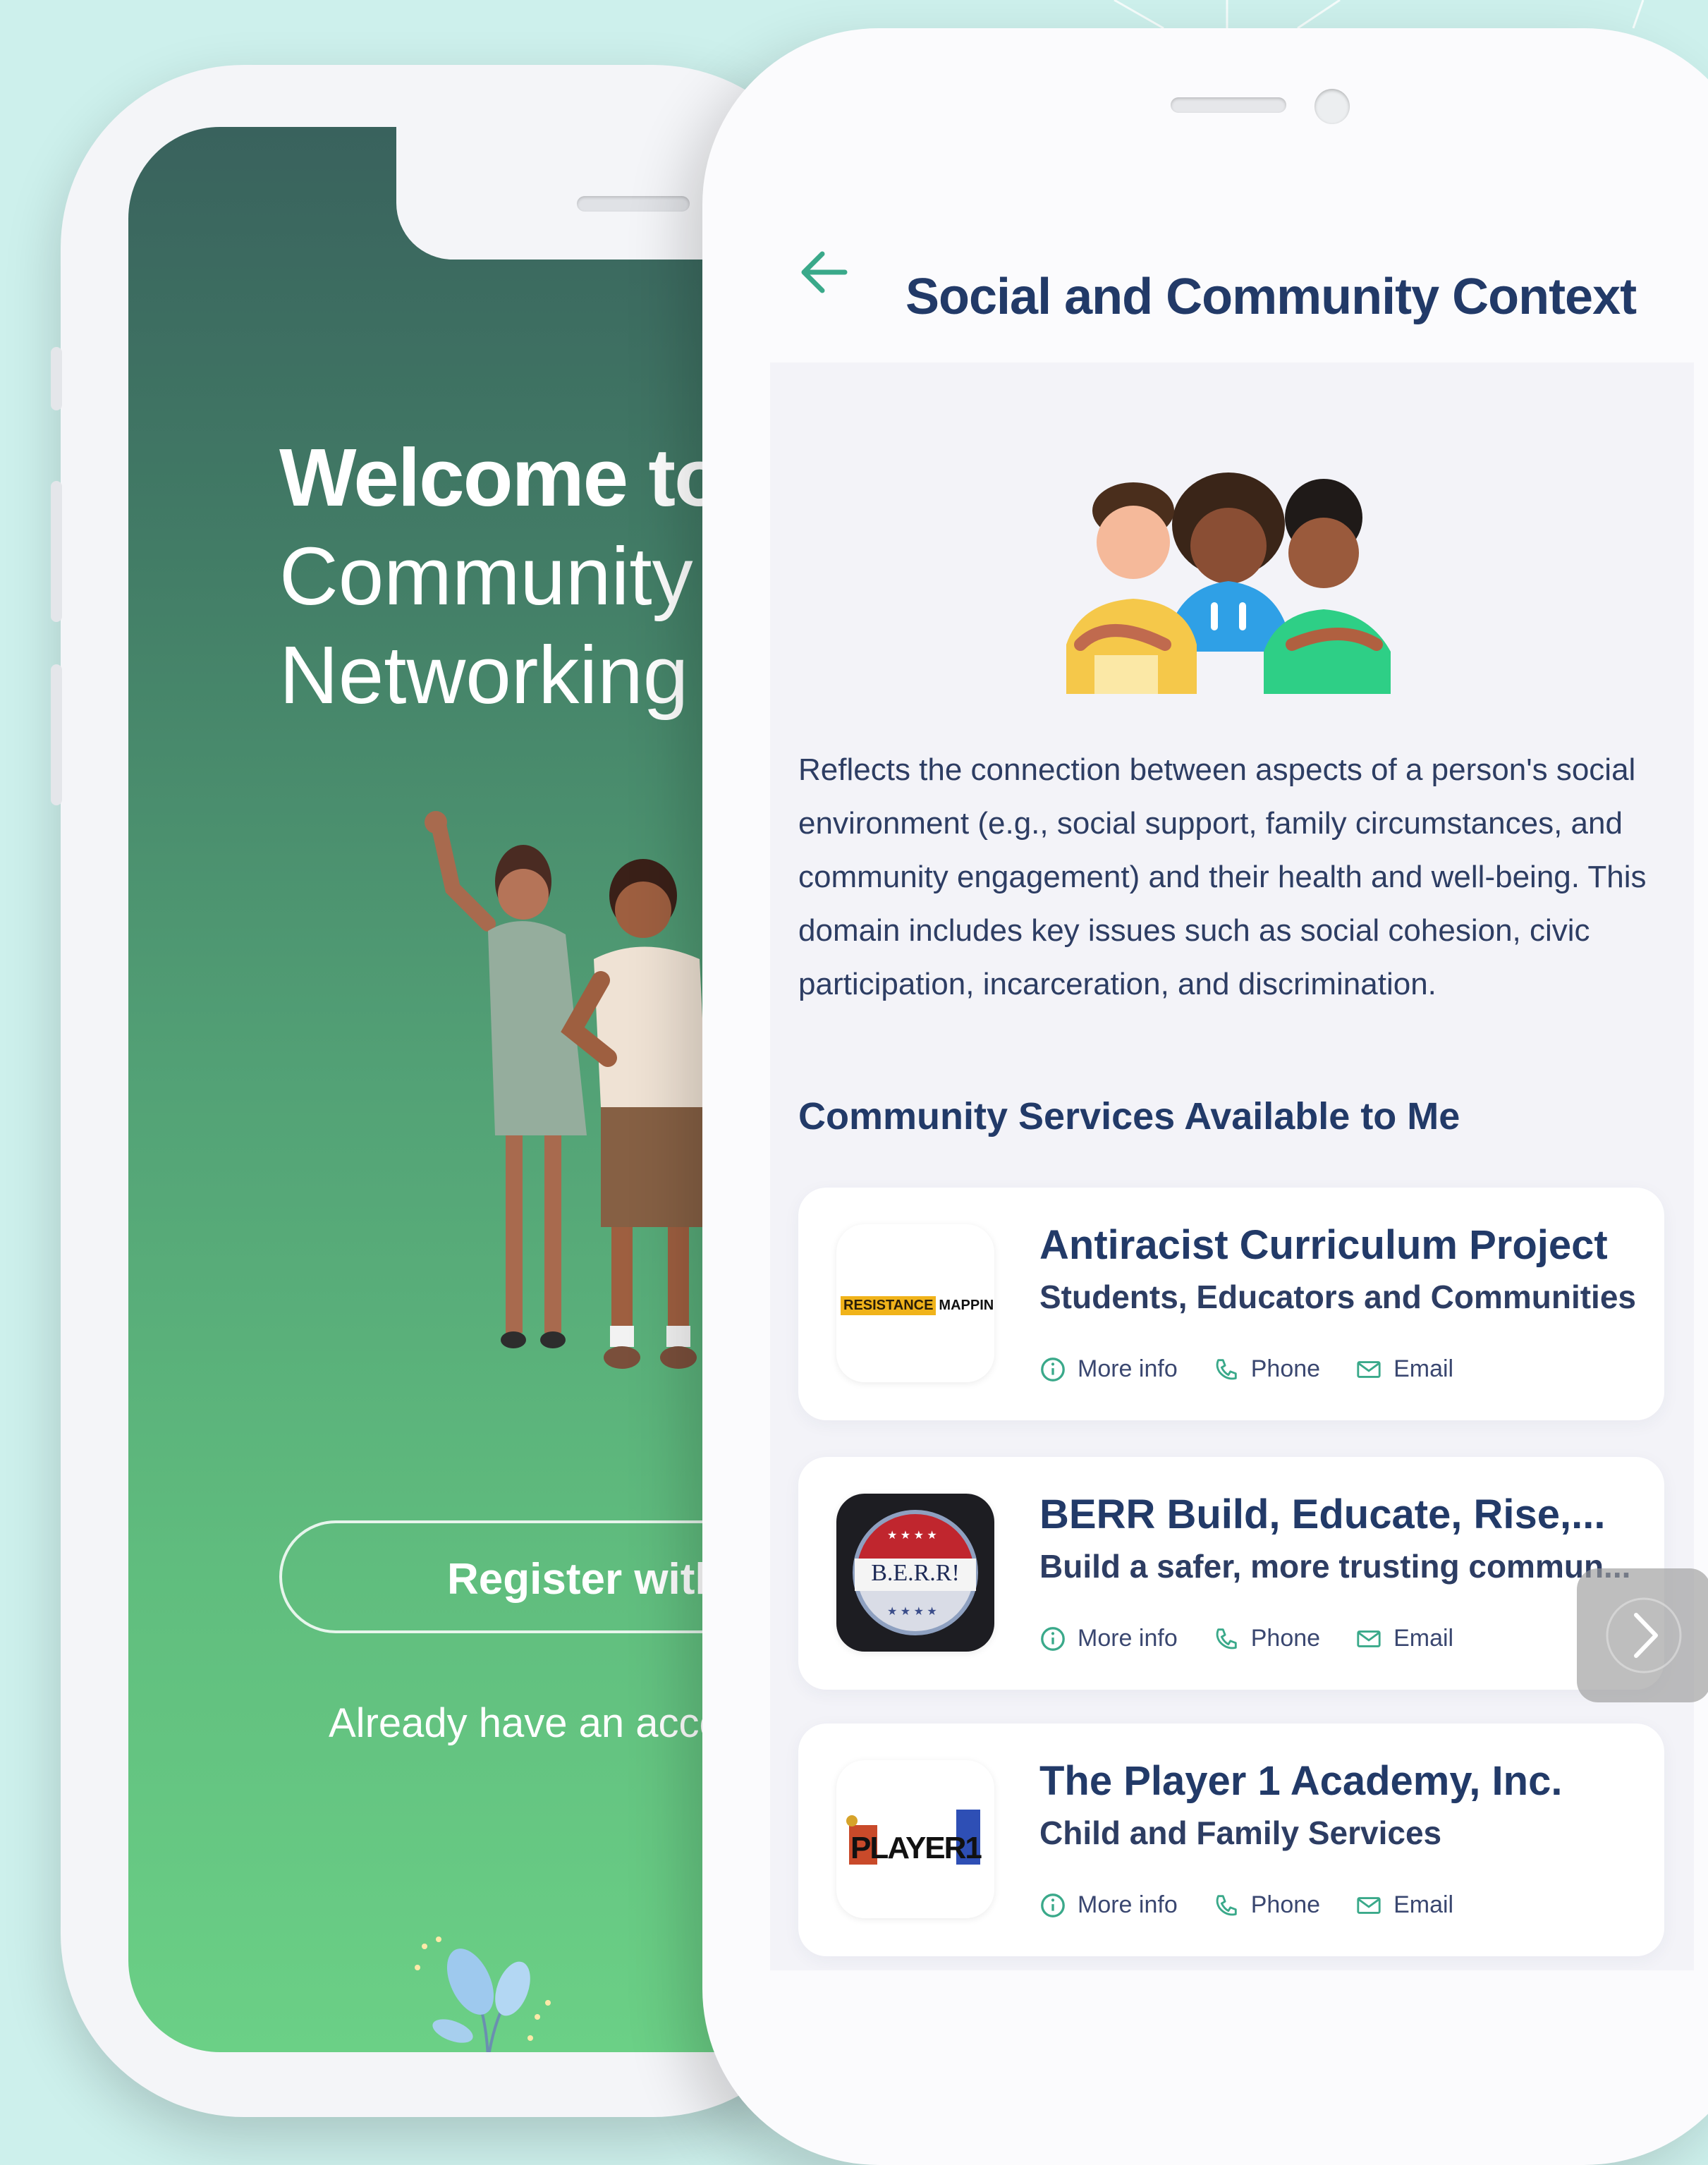  I want to click on logo-text: B.E.R.R!, so click(915, 1573).